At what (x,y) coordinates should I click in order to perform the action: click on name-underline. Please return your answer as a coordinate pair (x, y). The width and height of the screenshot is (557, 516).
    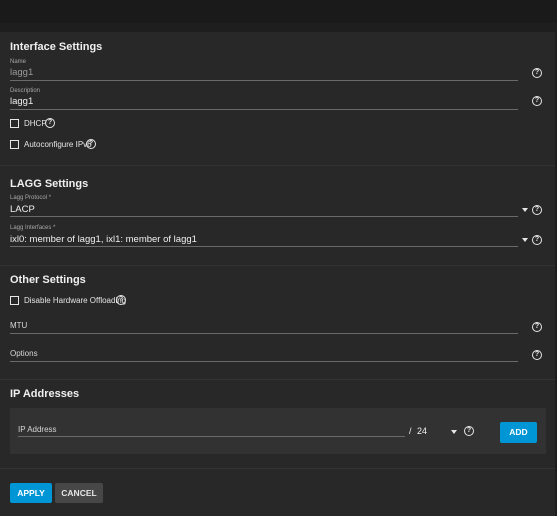
    Looking at the image, I should click on (264, 80).